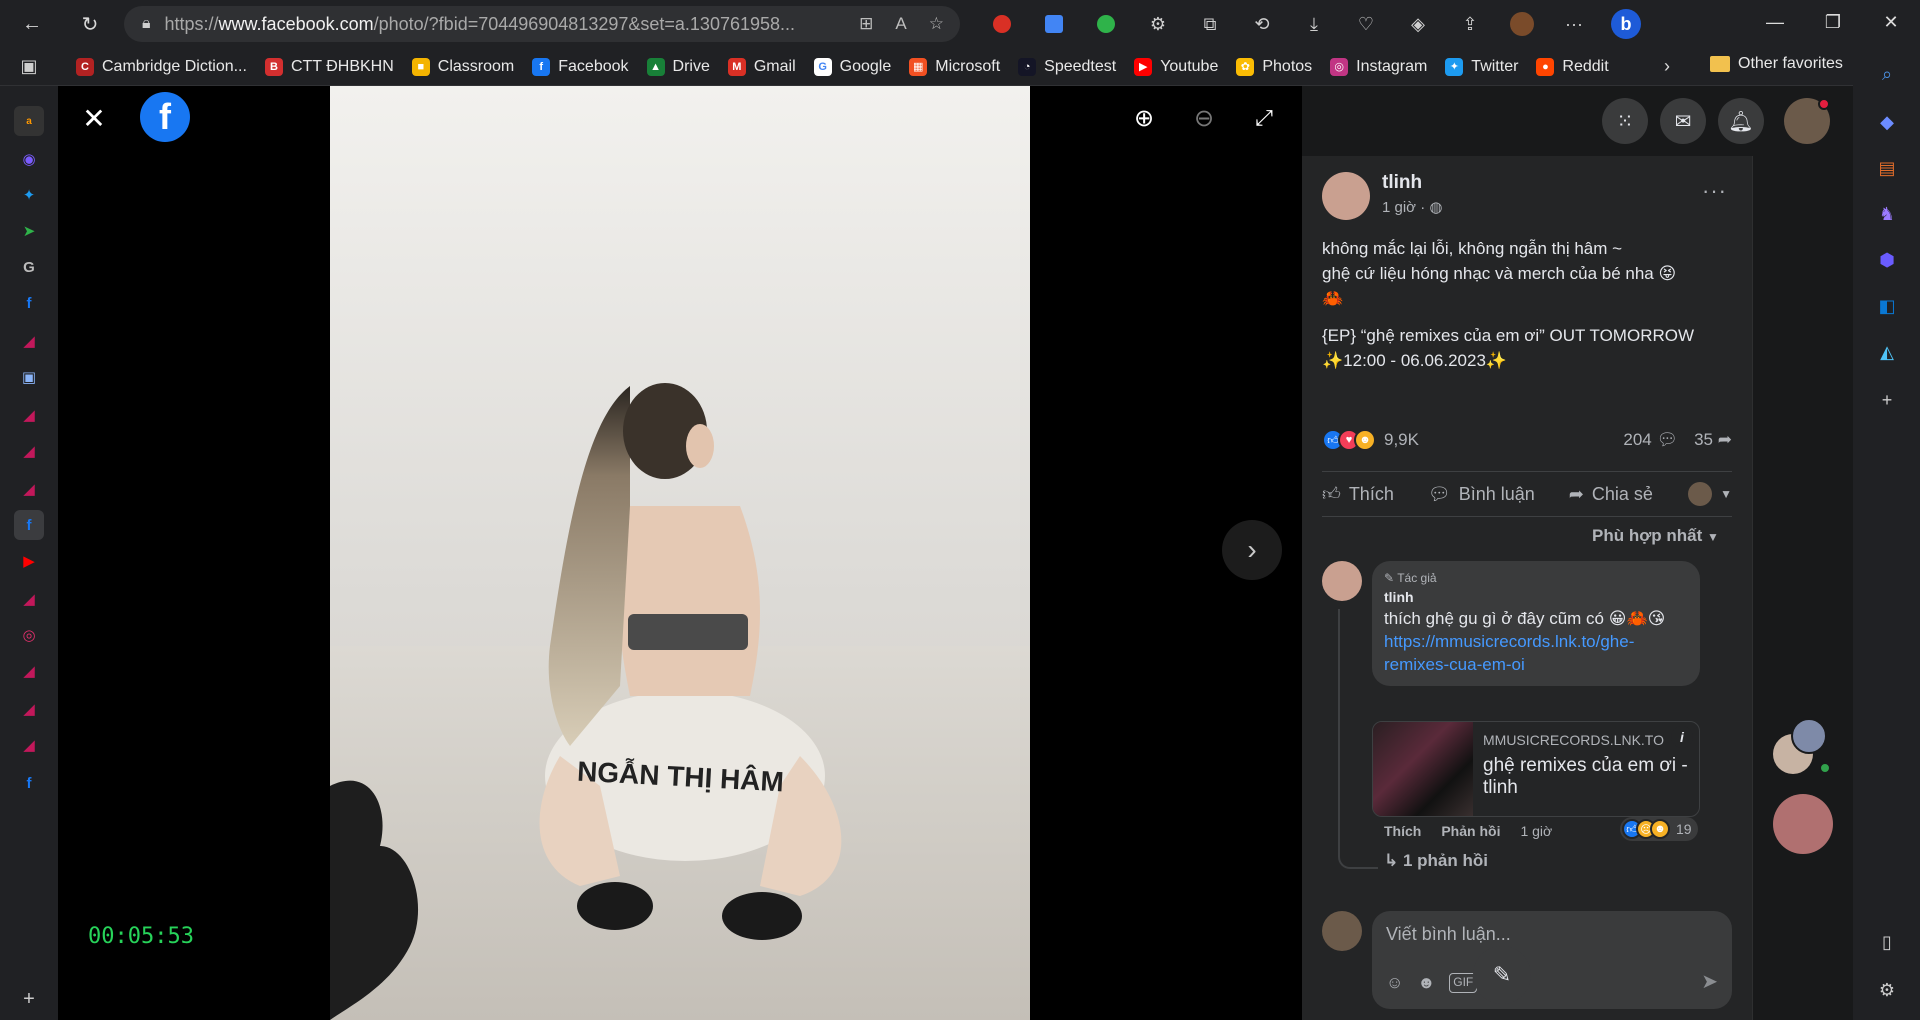 The width and height of the screenshot is (1920, 1020). I want to click on health-icon: ♡, so click(1366, 24).